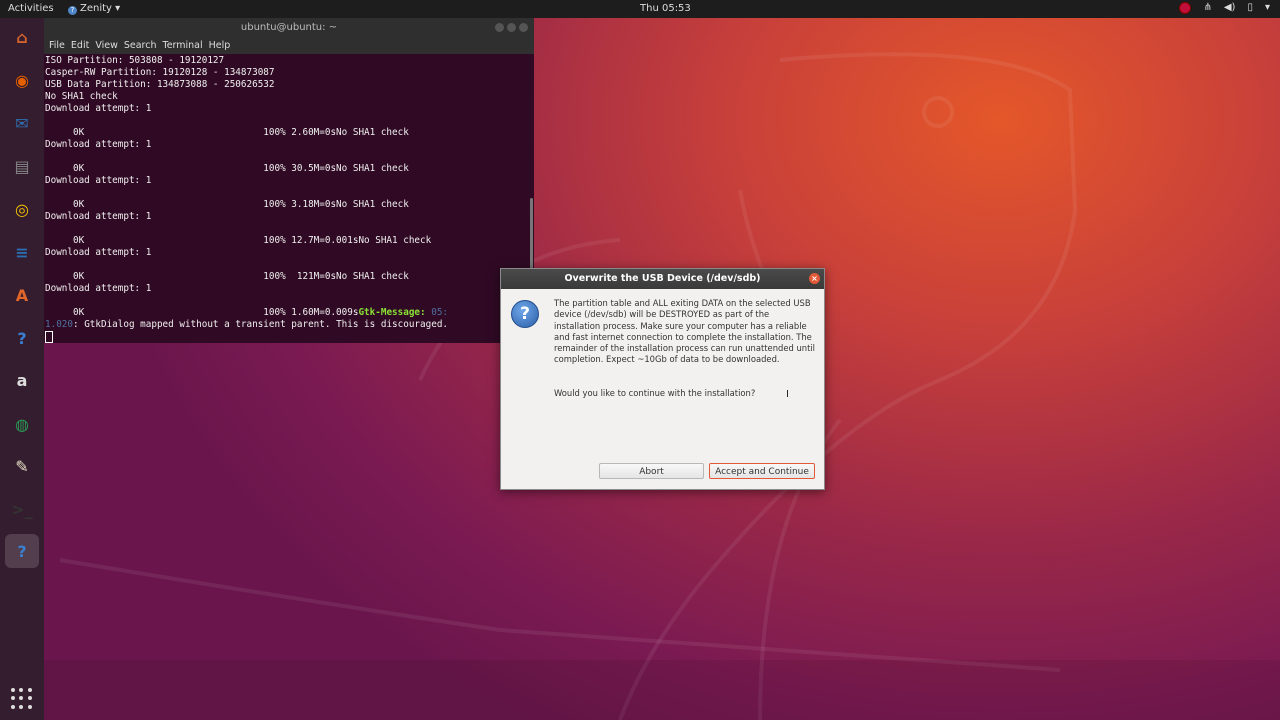  Describe the element at coordinates (665, 8) in the screenshot. I see `clock: Thu 05:53` at that location.